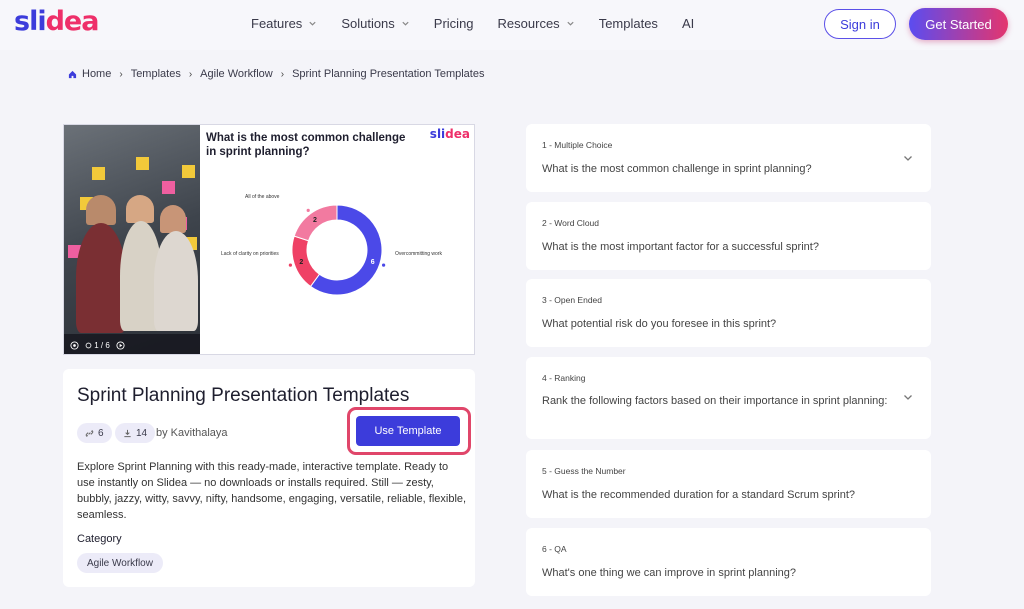  Describe the element at coordinates (236, 74) in the screenshot. I see `breadcrumb-agile-workflow: Agile Workflow` at that location.